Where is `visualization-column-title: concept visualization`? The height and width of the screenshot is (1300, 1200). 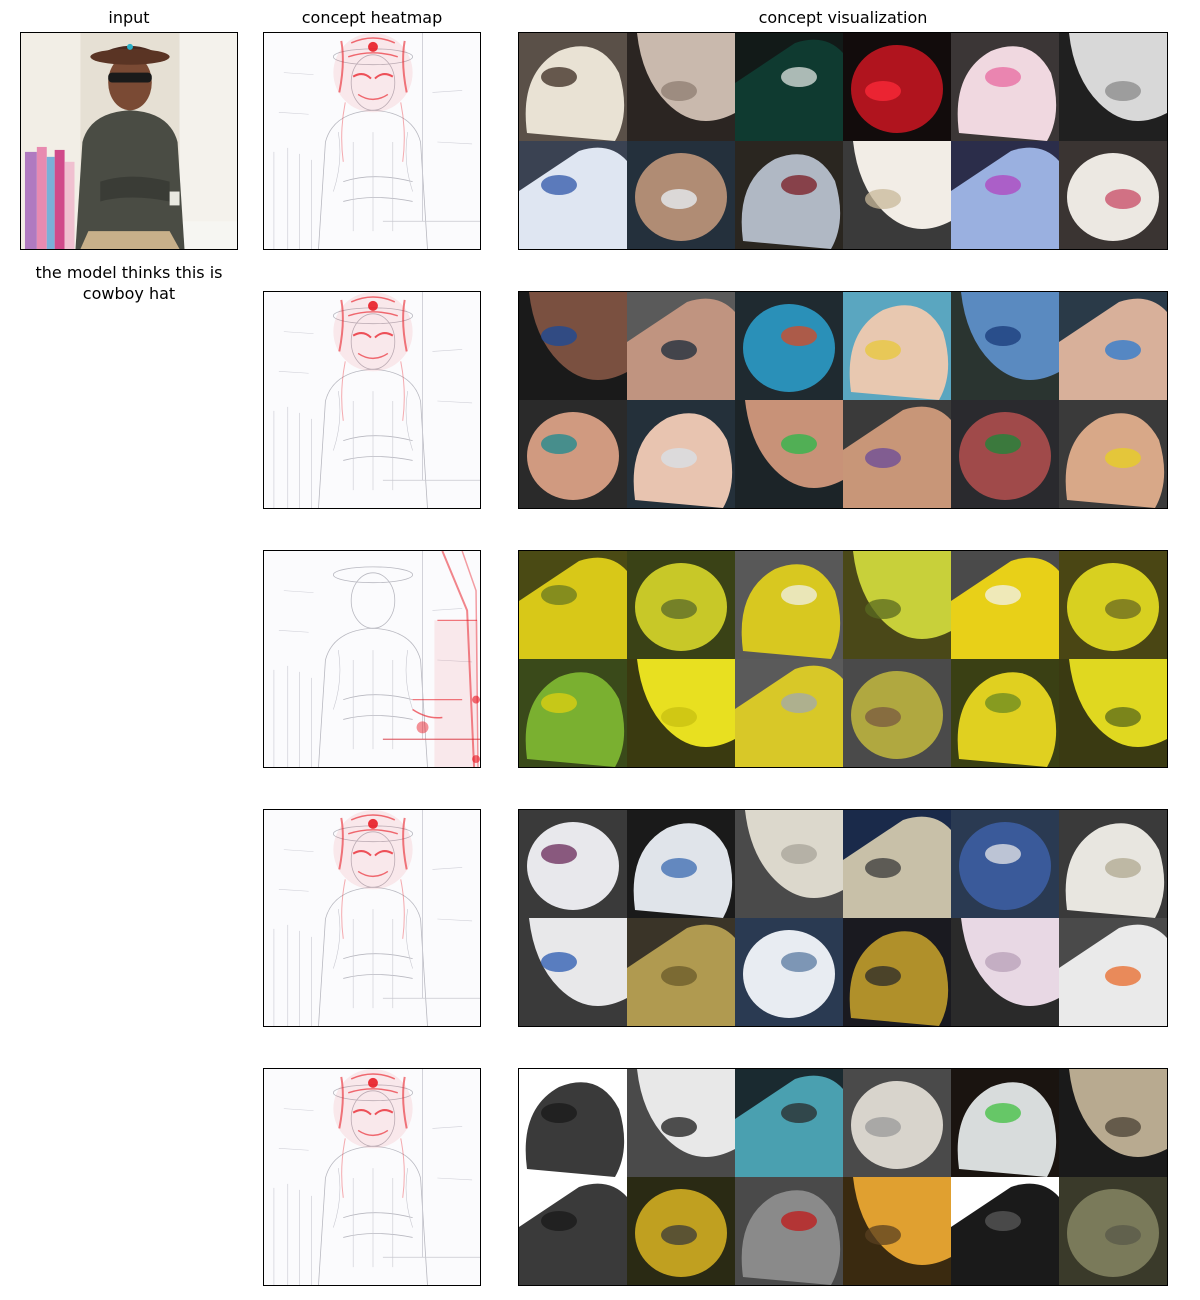
visualization-column-title: concept visualization is located at coordinates (843, 17).